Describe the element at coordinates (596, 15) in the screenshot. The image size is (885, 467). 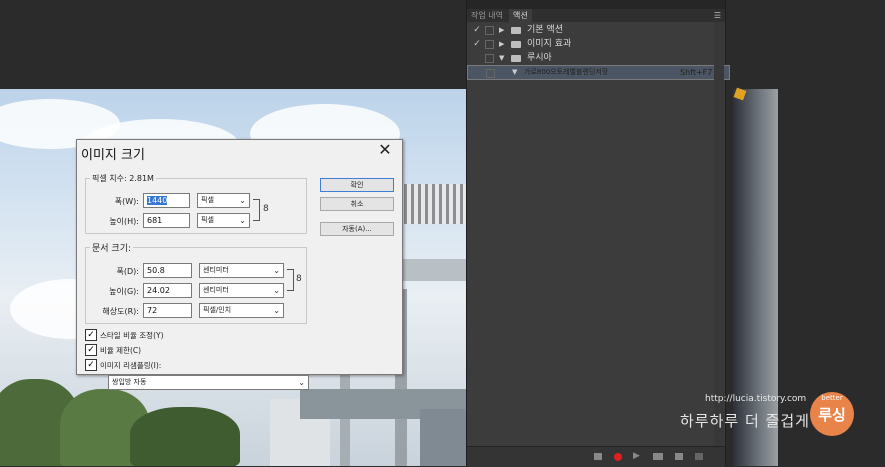
I see `panel-tabs: 작업 내역 액션 ☰` at that location.